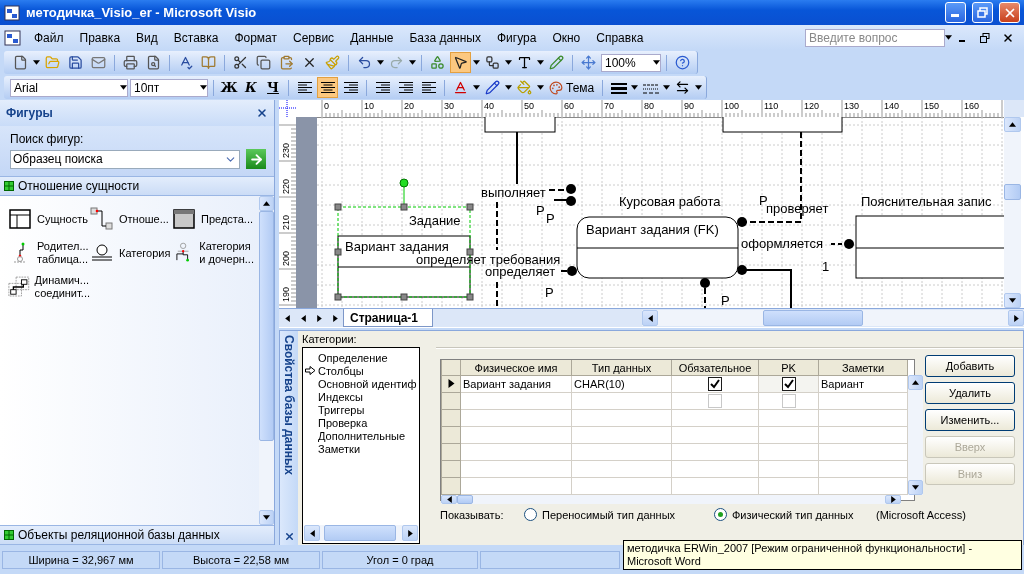  I want to click on menu-item: Вставка, so click(196, 37).